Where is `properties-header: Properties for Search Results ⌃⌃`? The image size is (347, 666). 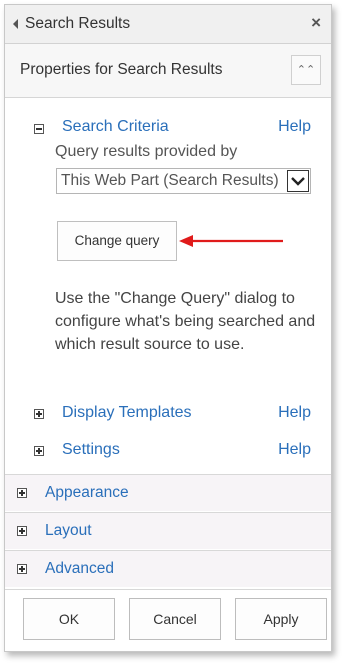
properties-header: Properties for Search Results ⌃⌃ is located at coordinates (168, 71).